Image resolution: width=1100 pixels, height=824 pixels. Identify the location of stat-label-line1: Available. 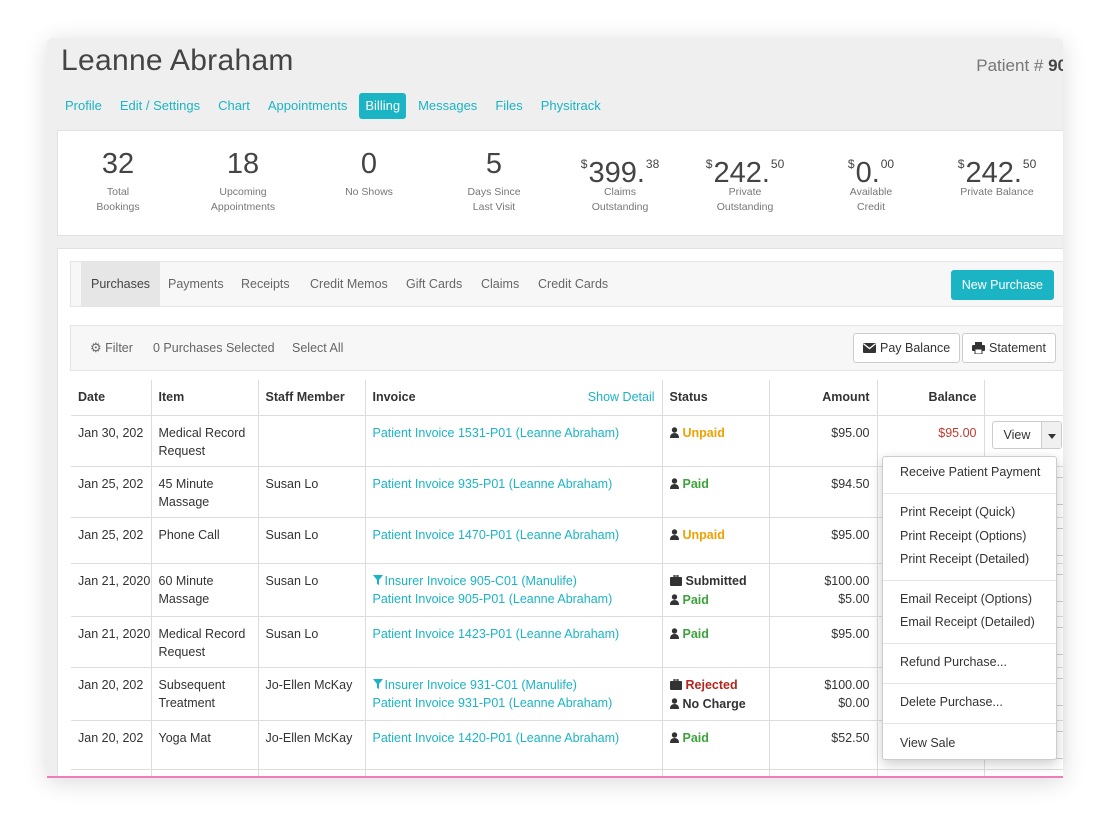
(871, 192).